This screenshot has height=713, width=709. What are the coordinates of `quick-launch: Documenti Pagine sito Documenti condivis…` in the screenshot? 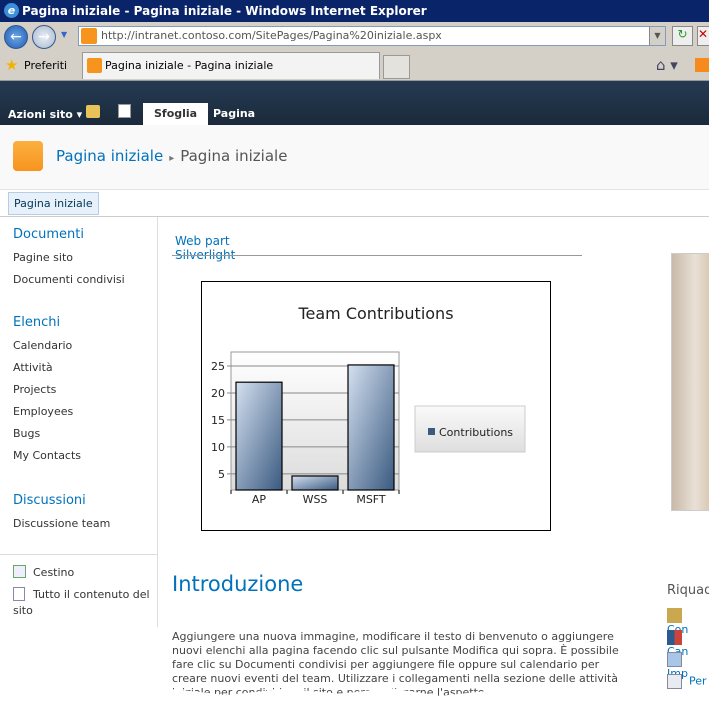 It's located at (79, 422).